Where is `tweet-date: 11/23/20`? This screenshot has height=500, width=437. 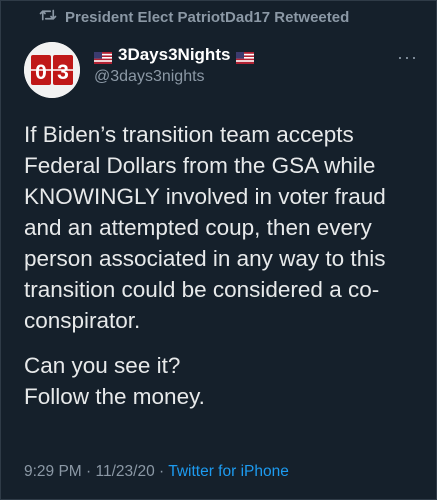
tweet-date: 11/23/20 is located at coordinates (125, 471).